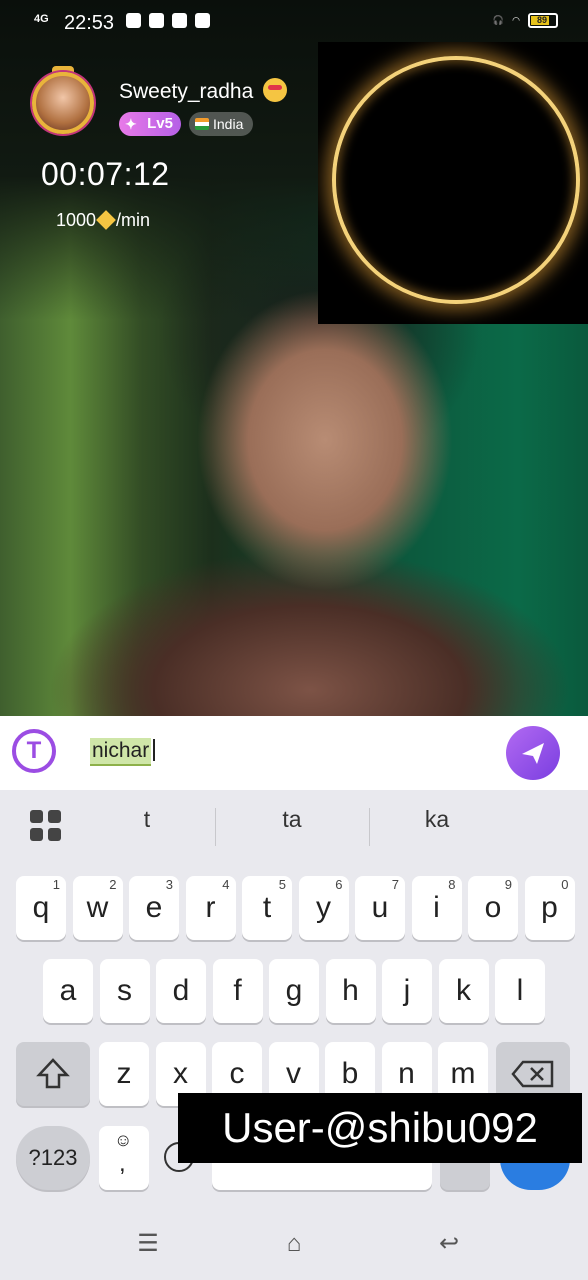  I want to click on country-label: India, so click(228, 124).